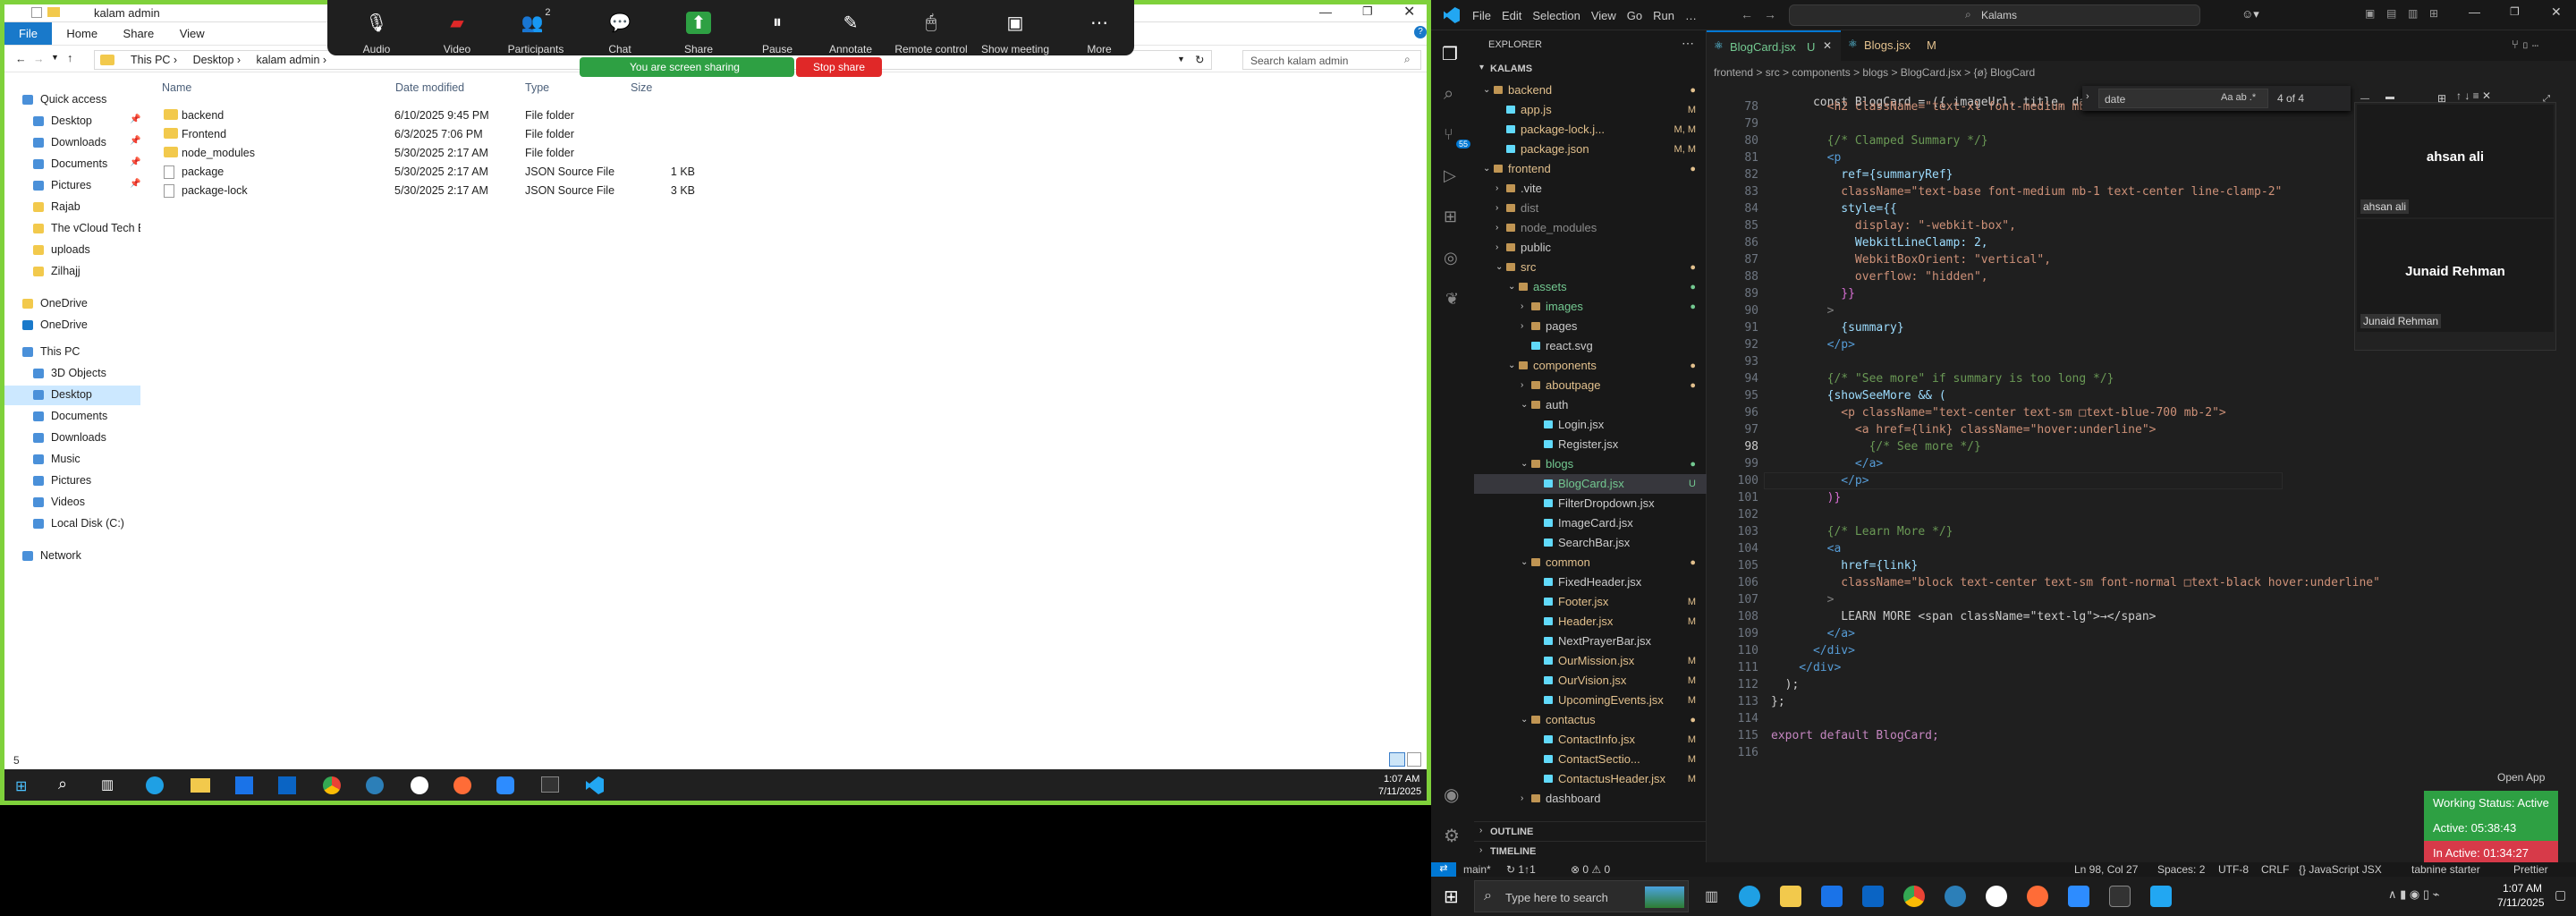 Image resolution: width=2576 pixels, height=916 pixels. What do you see at coordinates (777, 31) in the screenshot?
I see `pause-button: ⏸ Pause` at bounding box center [777, 31].